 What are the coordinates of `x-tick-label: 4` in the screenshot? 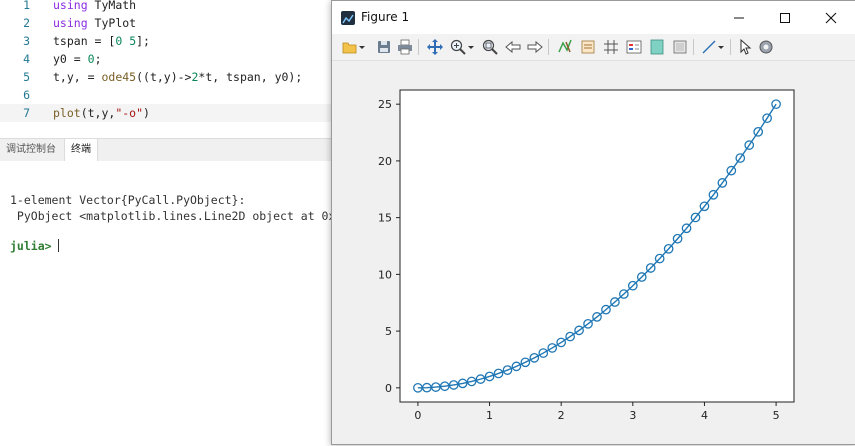 It's located at (704, 415).